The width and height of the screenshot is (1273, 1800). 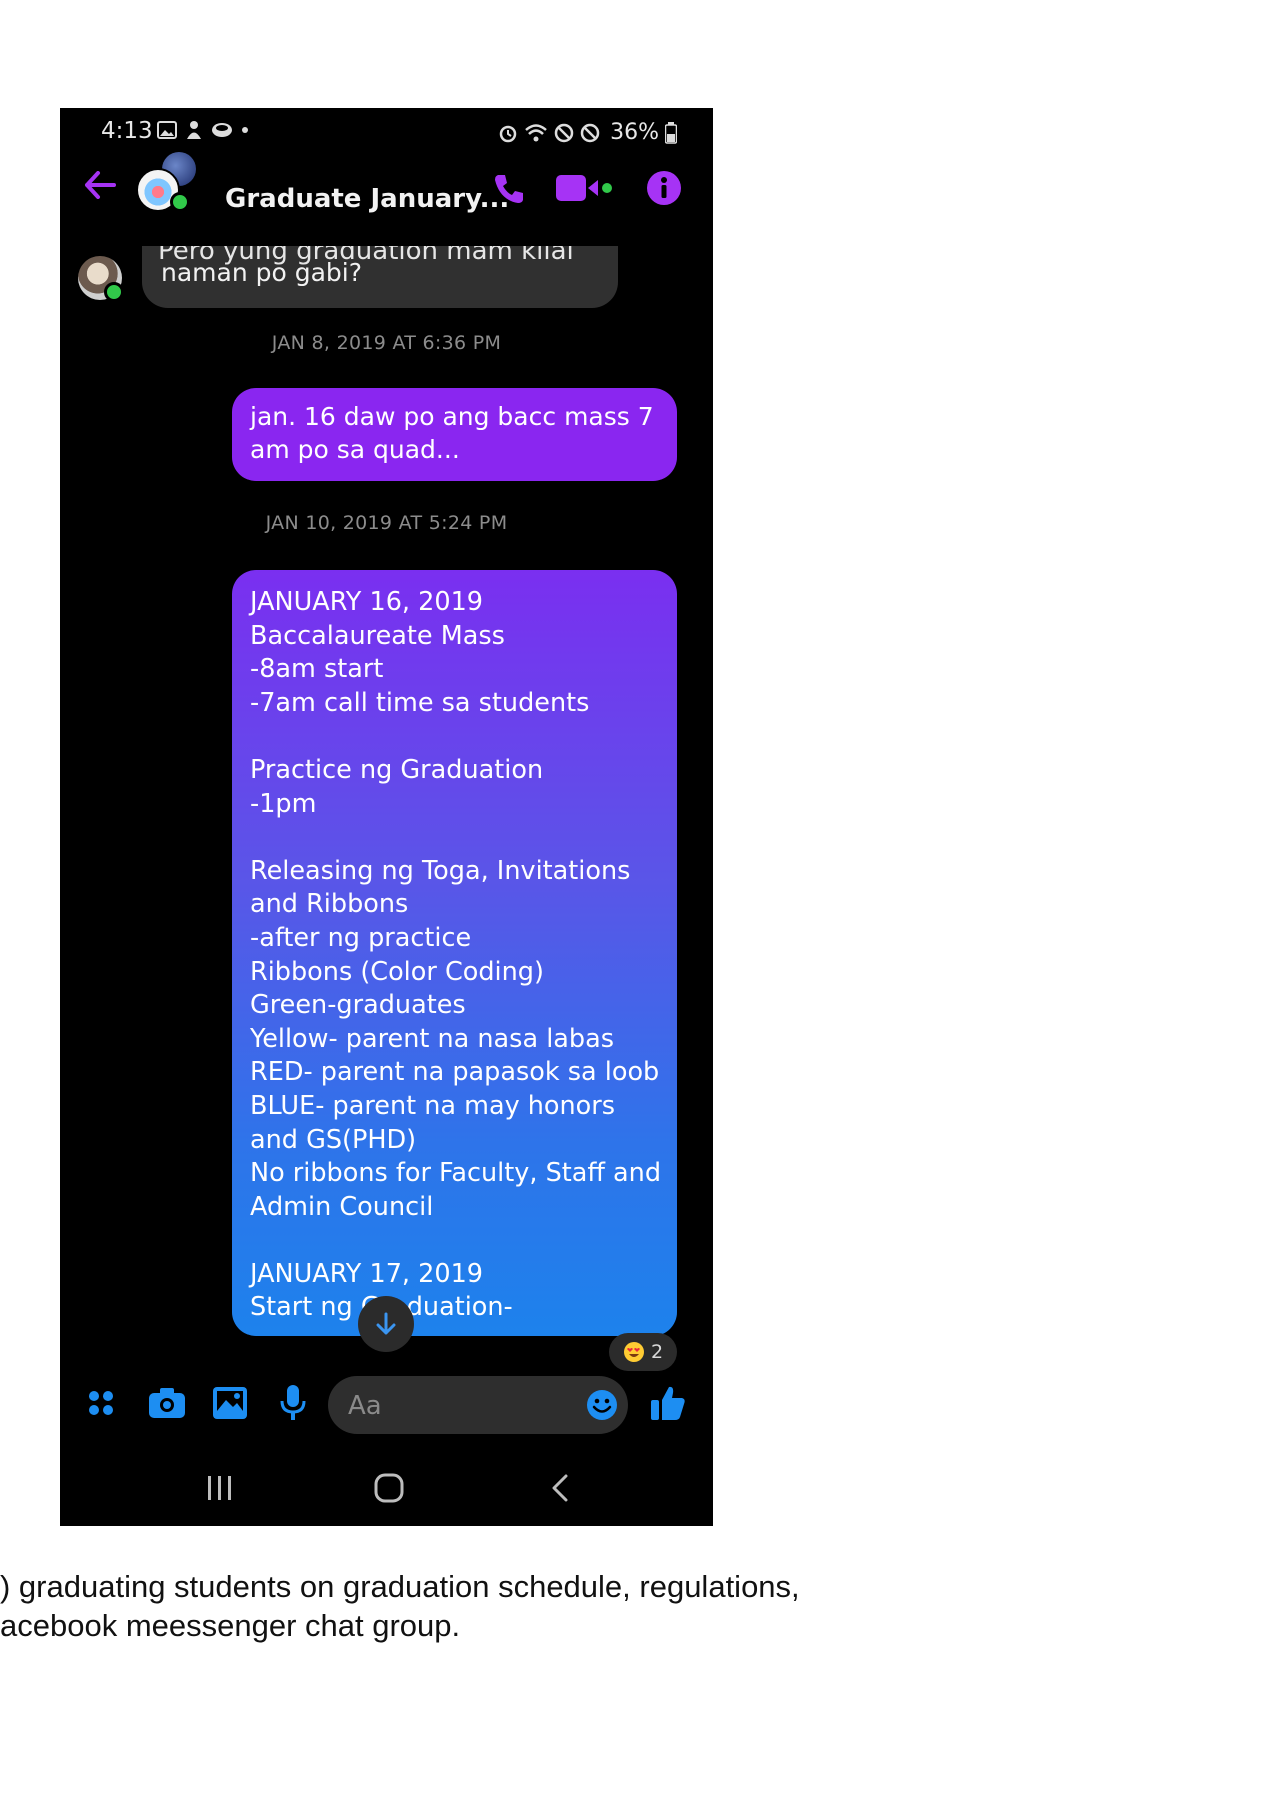 What do you see at coordinates (367, 1273) in the screenshot?
I see `message-line: JANUARY 17, 2019` at bounding box center [367, 1273].